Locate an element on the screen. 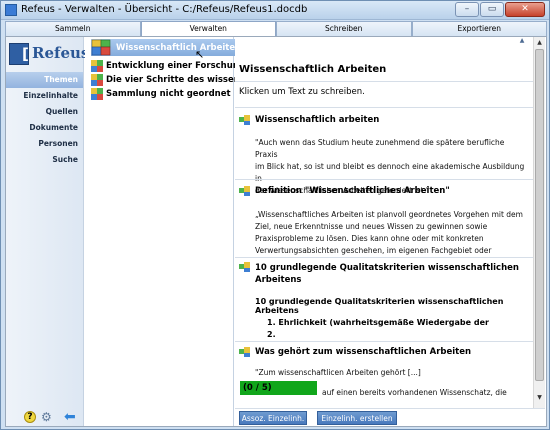 The width and height of the screenshot is (550, 430). maximize-button: ▭ is located at coordinates (492, 9).